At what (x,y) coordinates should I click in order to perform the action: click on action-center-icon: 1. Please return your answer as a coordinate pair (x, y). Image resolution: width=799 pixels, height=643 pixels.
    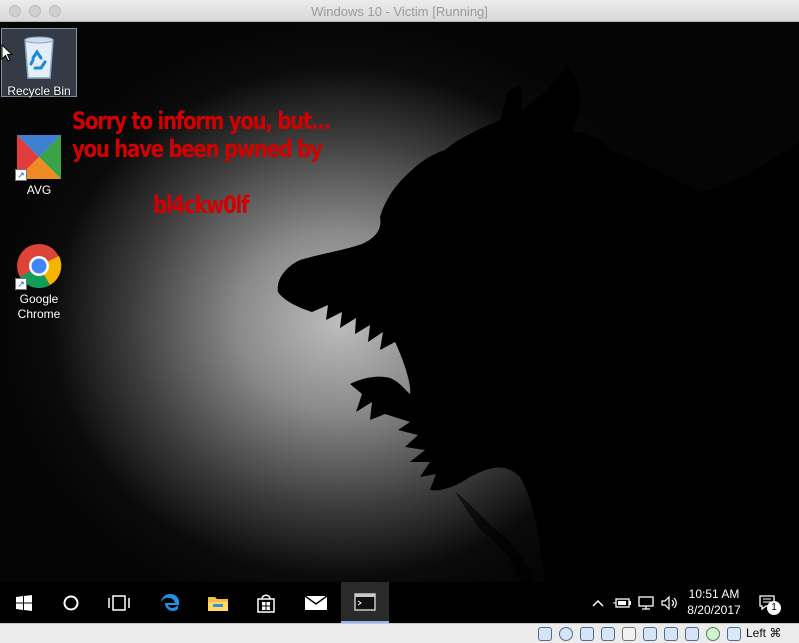
    Looking at the image, I should click on (768, 602).